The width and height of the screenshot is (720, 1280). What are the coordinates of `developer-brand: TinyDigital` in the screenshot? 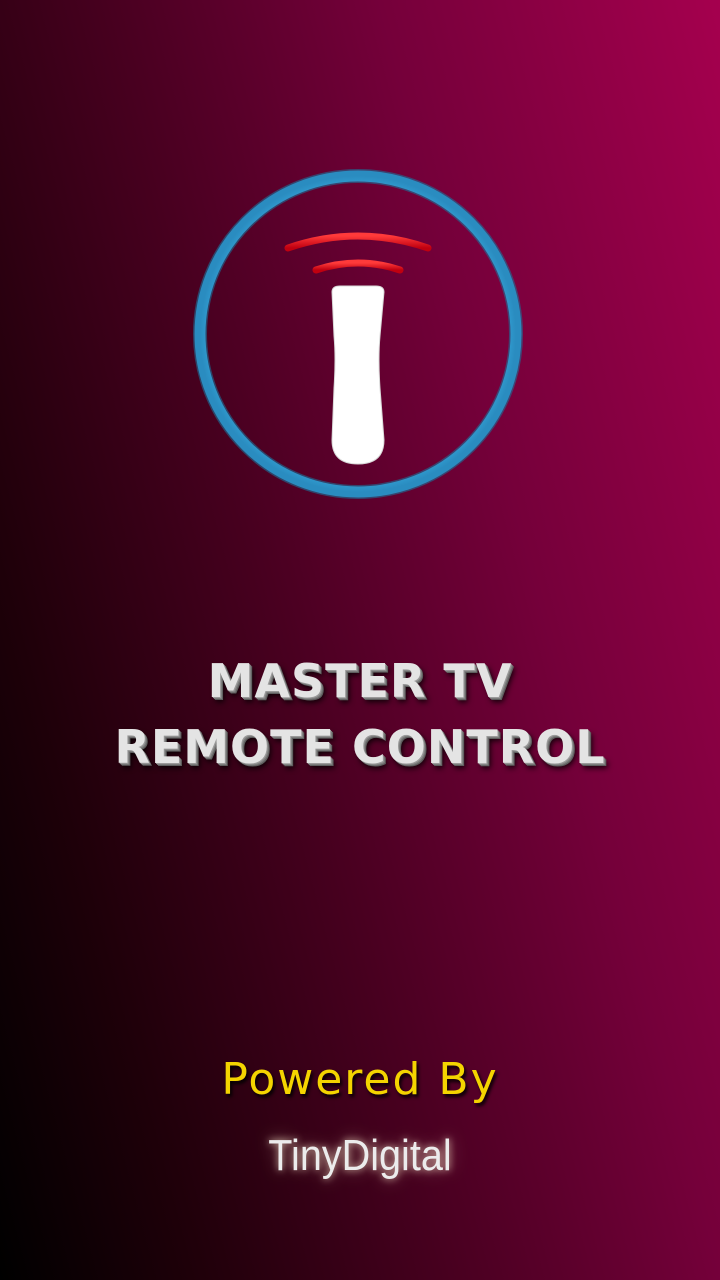 It's located at (360, 1155).